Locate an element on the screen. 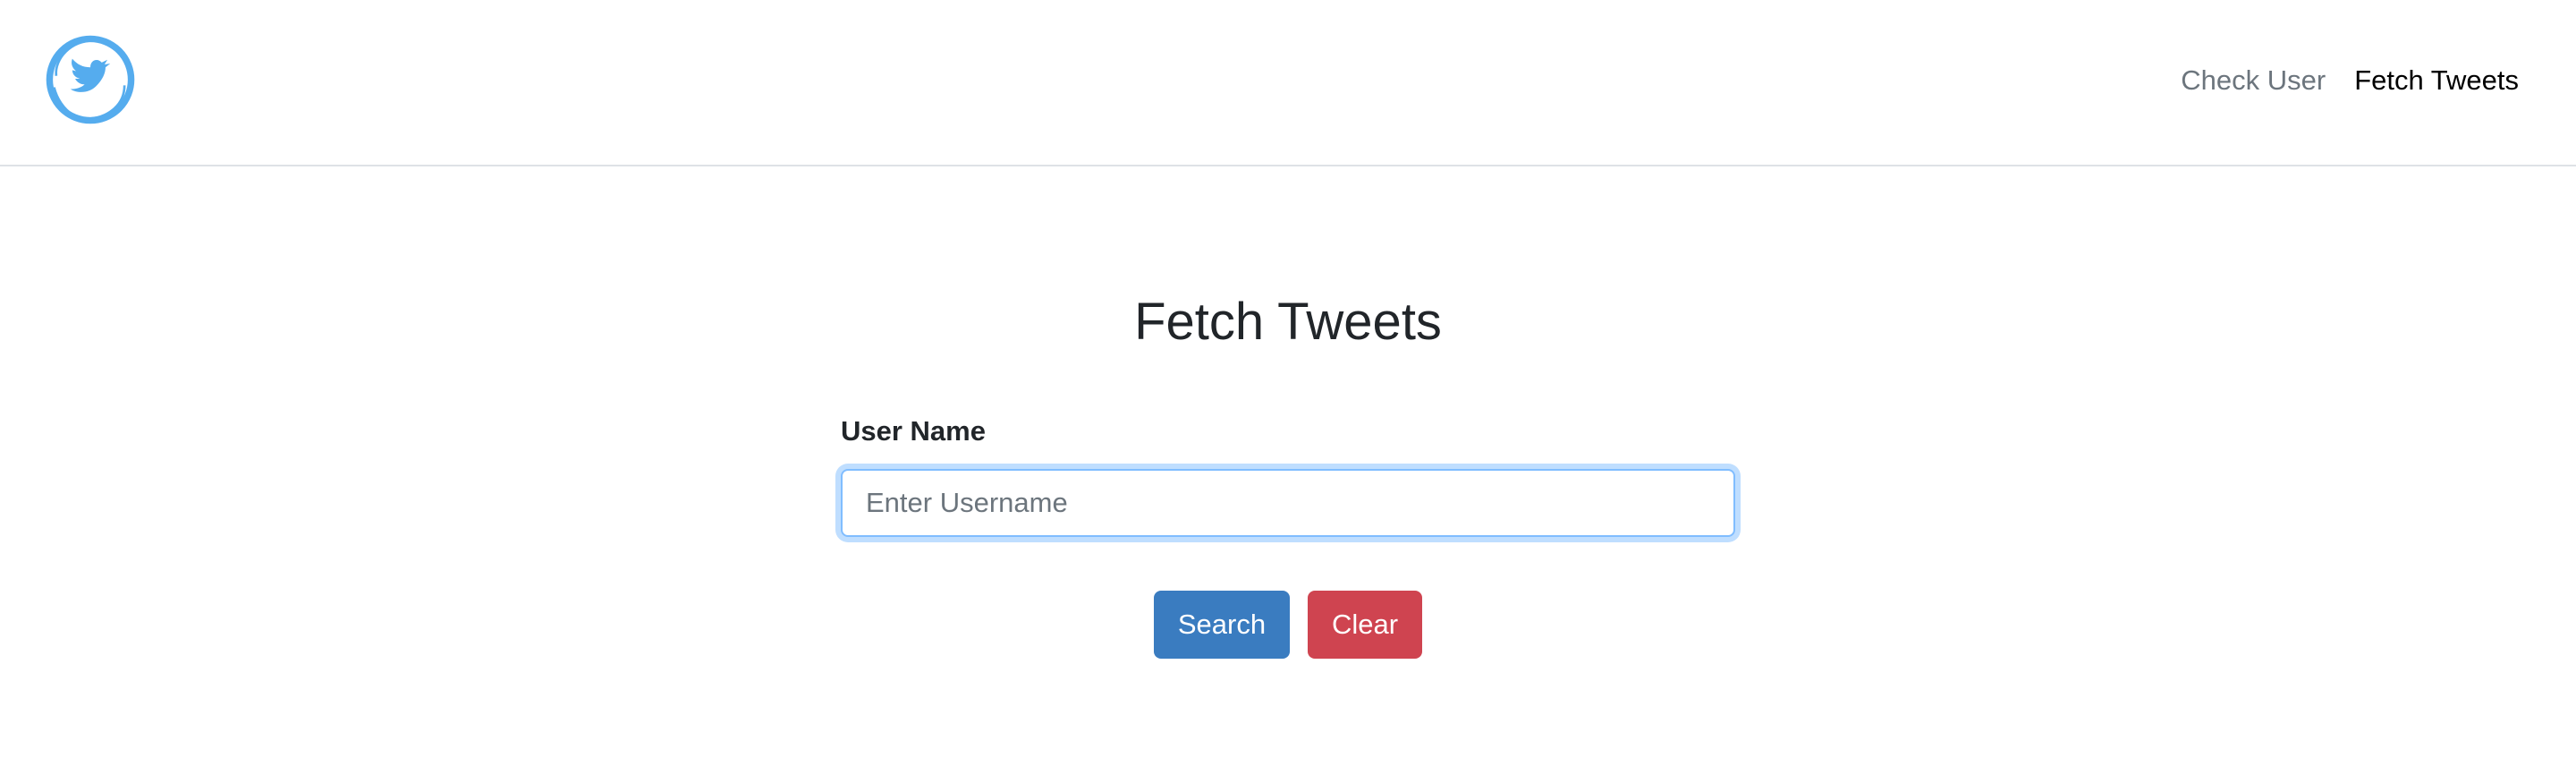 Image resolution: width=2576 pixels, height=775 pixels. username-label: User Name is located at coordinates (913, 431).